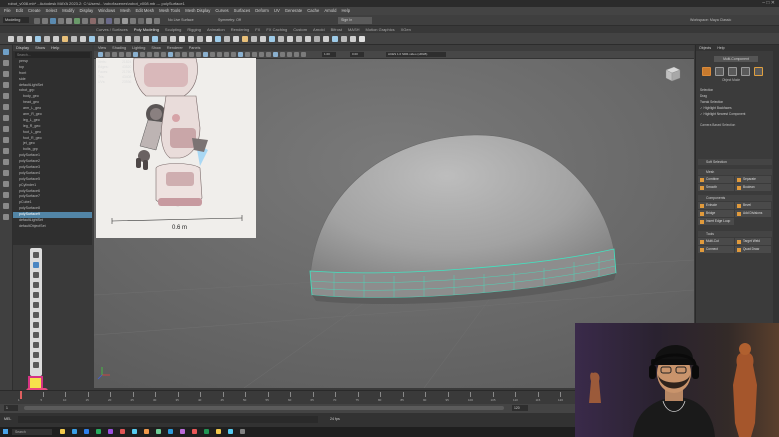  Describe the element at coordinates (319, 29) in the screenshot. I see `shelf-tab: Arnold` at that location.